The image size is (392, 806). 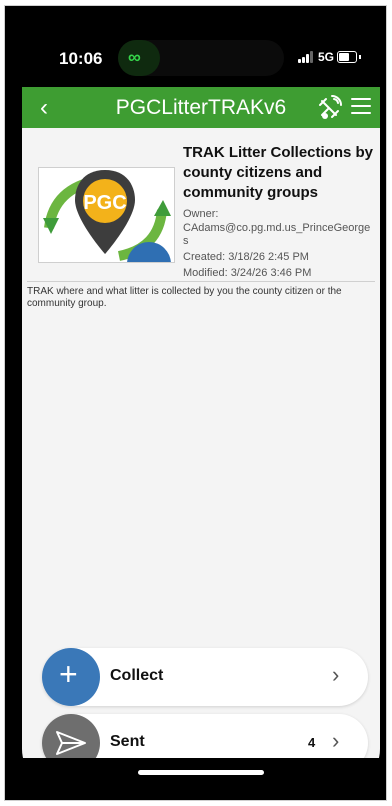 I want to click on home-indicator-area, so click(x=201, y=773).